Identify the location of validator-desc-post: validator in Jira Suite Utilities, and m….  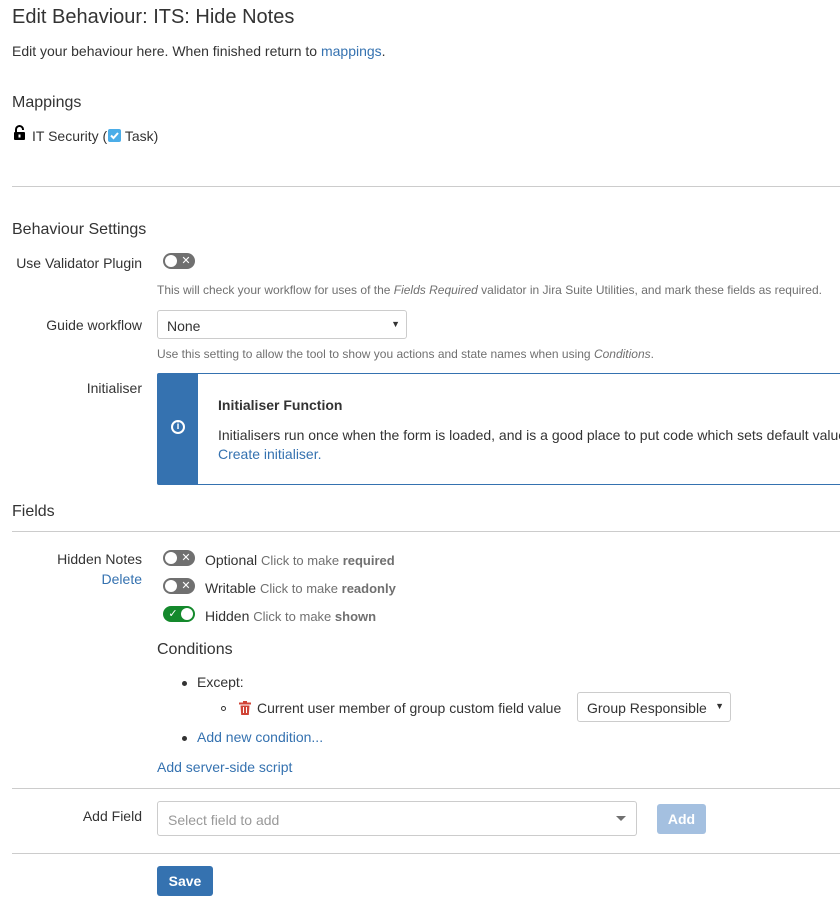
(651, 290).